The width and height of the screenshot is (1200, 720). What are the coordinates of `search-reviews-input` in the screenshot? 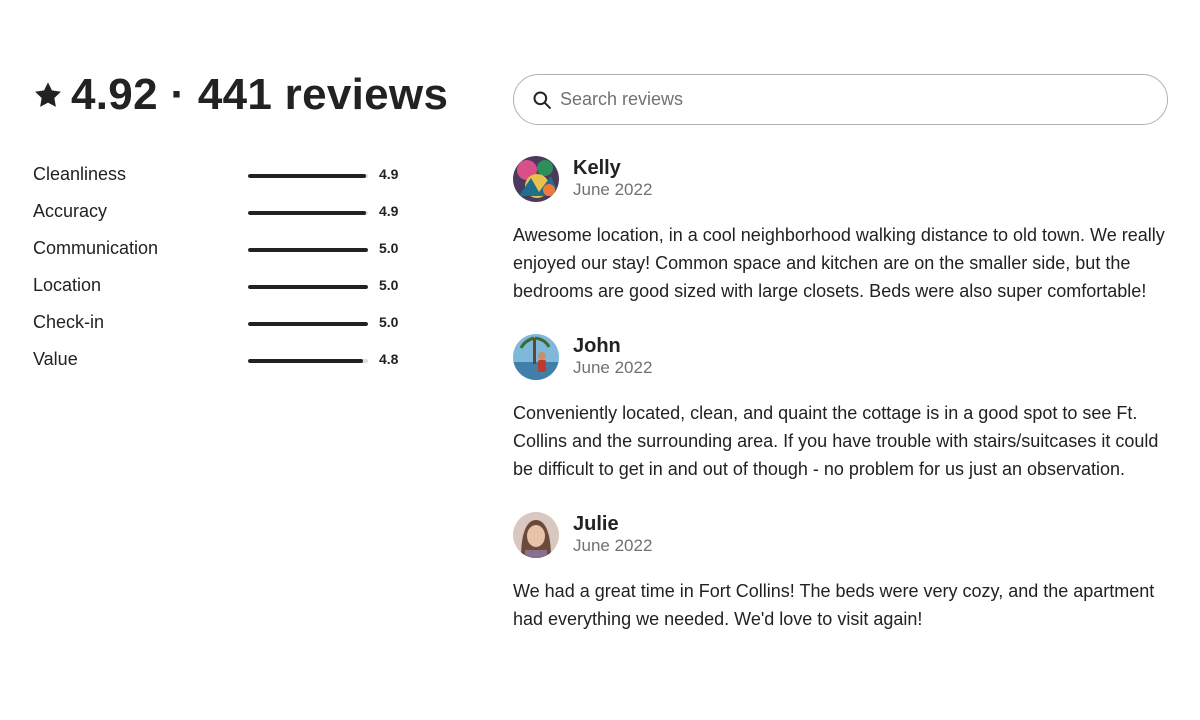 It's located at (840, 99).